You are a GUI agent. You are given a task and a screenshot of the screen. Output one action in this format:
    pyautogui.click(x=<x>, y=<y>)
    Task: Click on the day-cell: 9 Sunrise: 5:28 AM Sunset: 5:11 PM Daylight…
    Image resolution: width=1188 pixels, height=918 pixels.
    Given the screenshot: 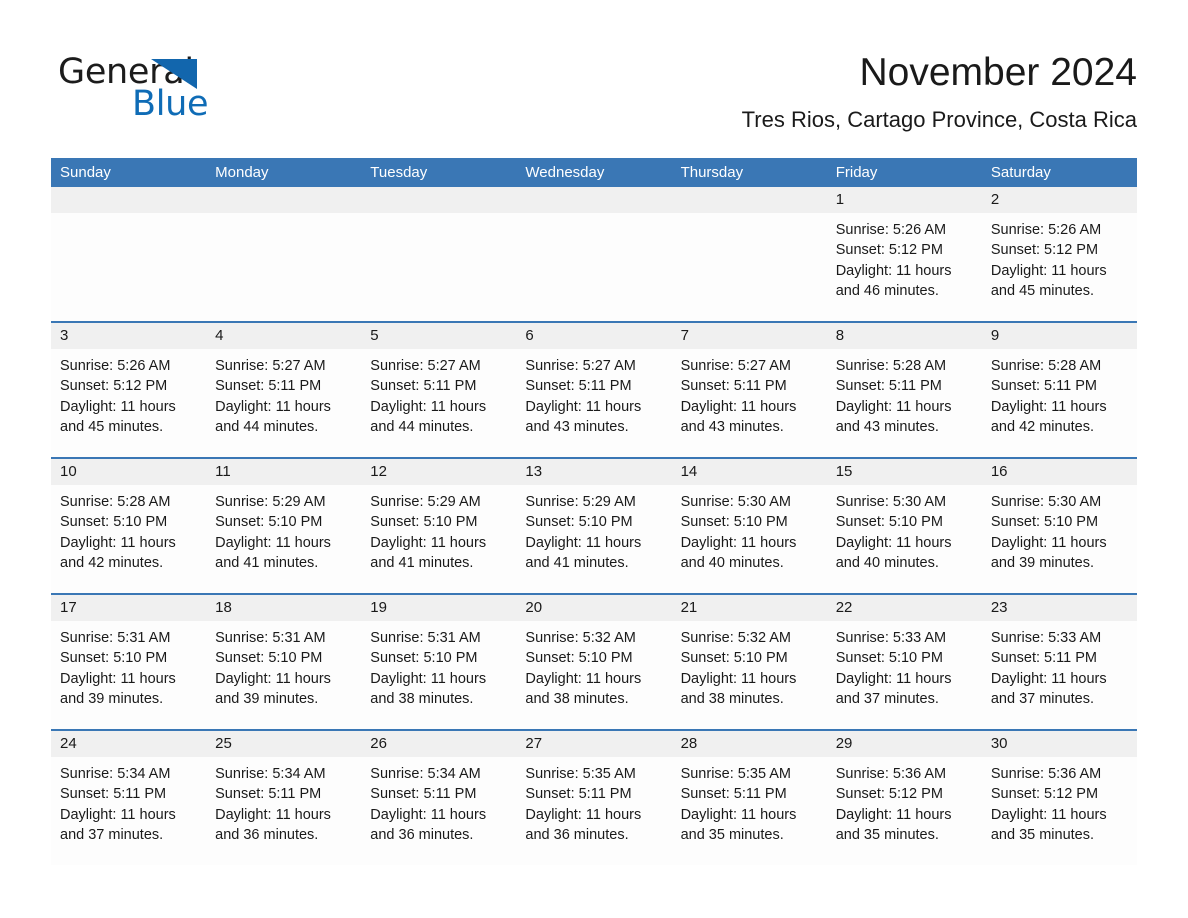 What is the action you would take?
    pyautogui.click(x=1059, y=390)
    